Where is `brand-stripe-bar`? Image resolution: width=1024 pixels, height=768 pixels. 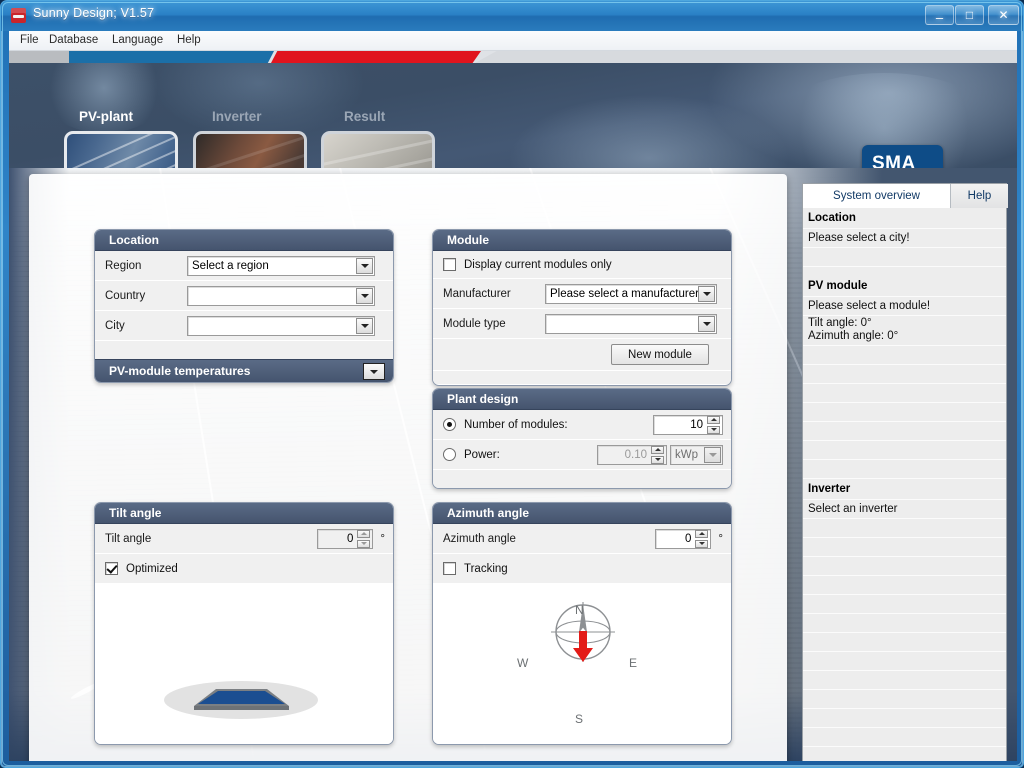 brand-stripe-bar is located at coordinates (513, 57).